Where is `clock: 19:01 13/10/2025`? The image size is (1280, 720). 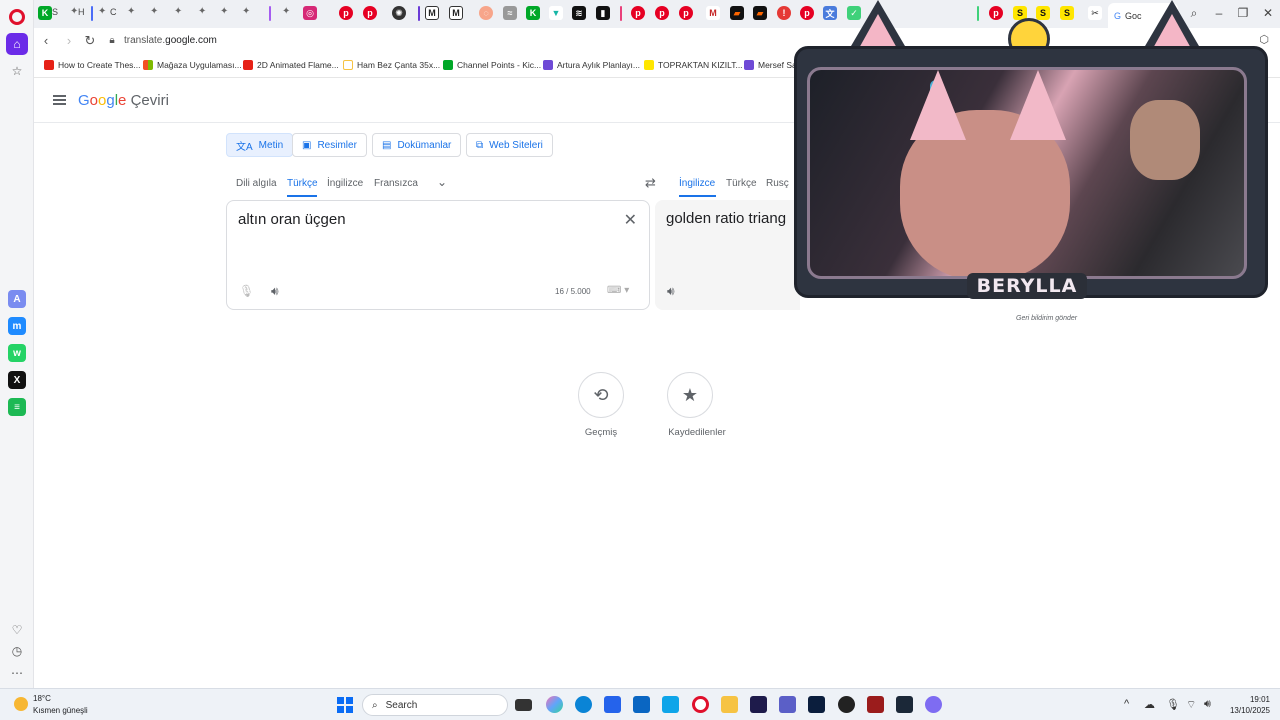
clock: 19:01 13/10/2025 is located at coordinates (1246, 705).